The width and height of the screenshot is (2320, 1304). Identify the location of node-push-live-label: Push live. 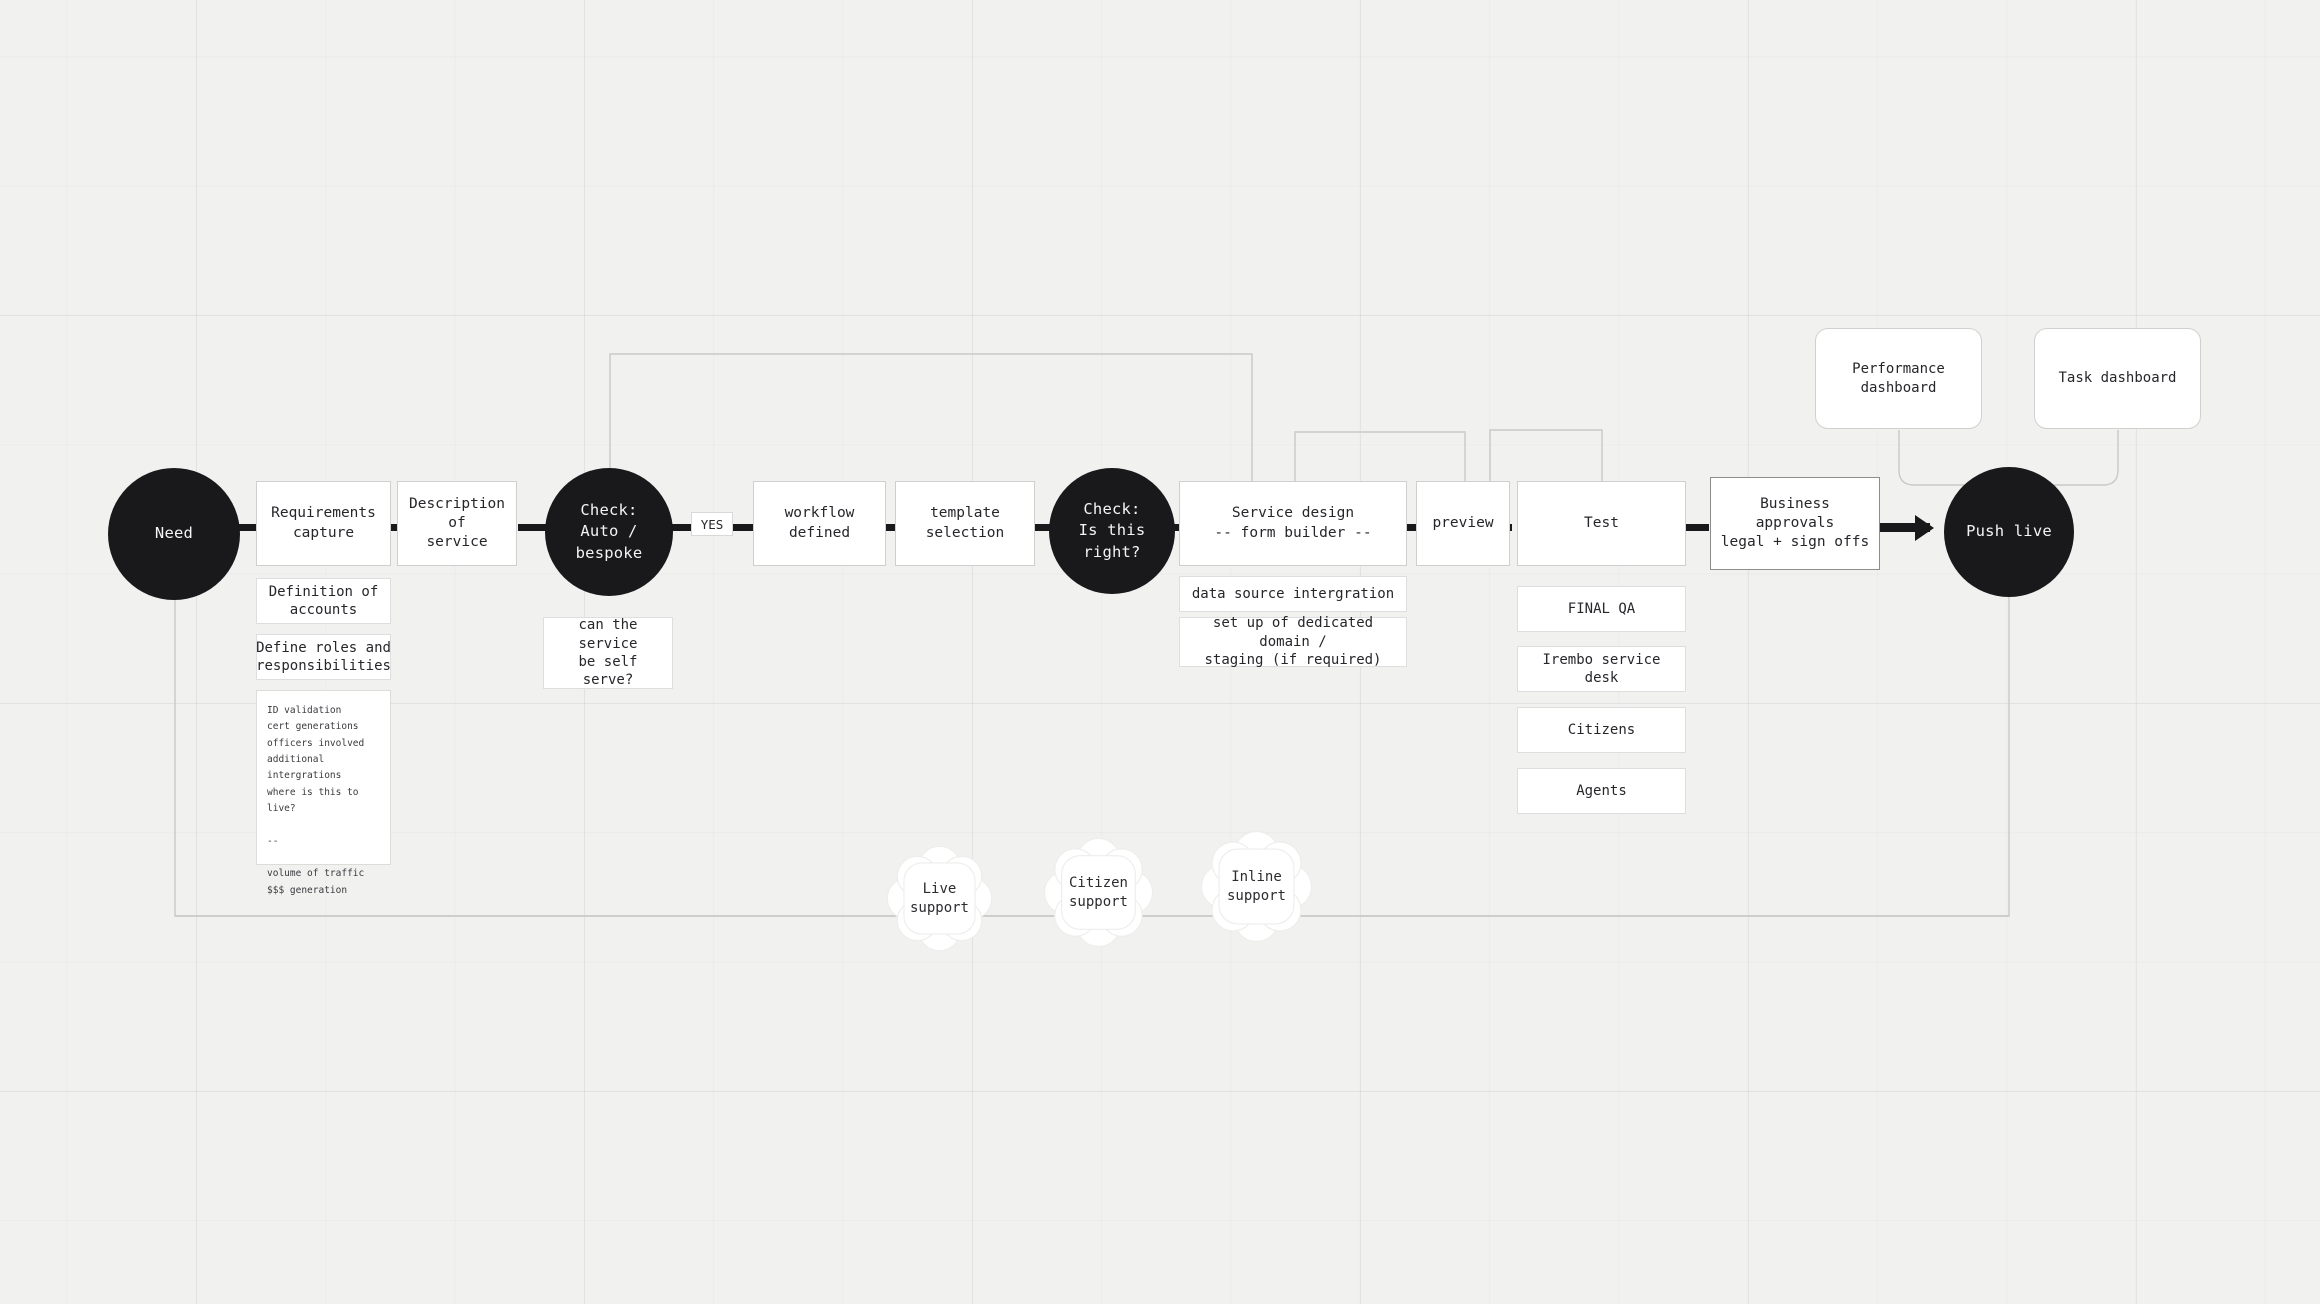
(2009, 531).